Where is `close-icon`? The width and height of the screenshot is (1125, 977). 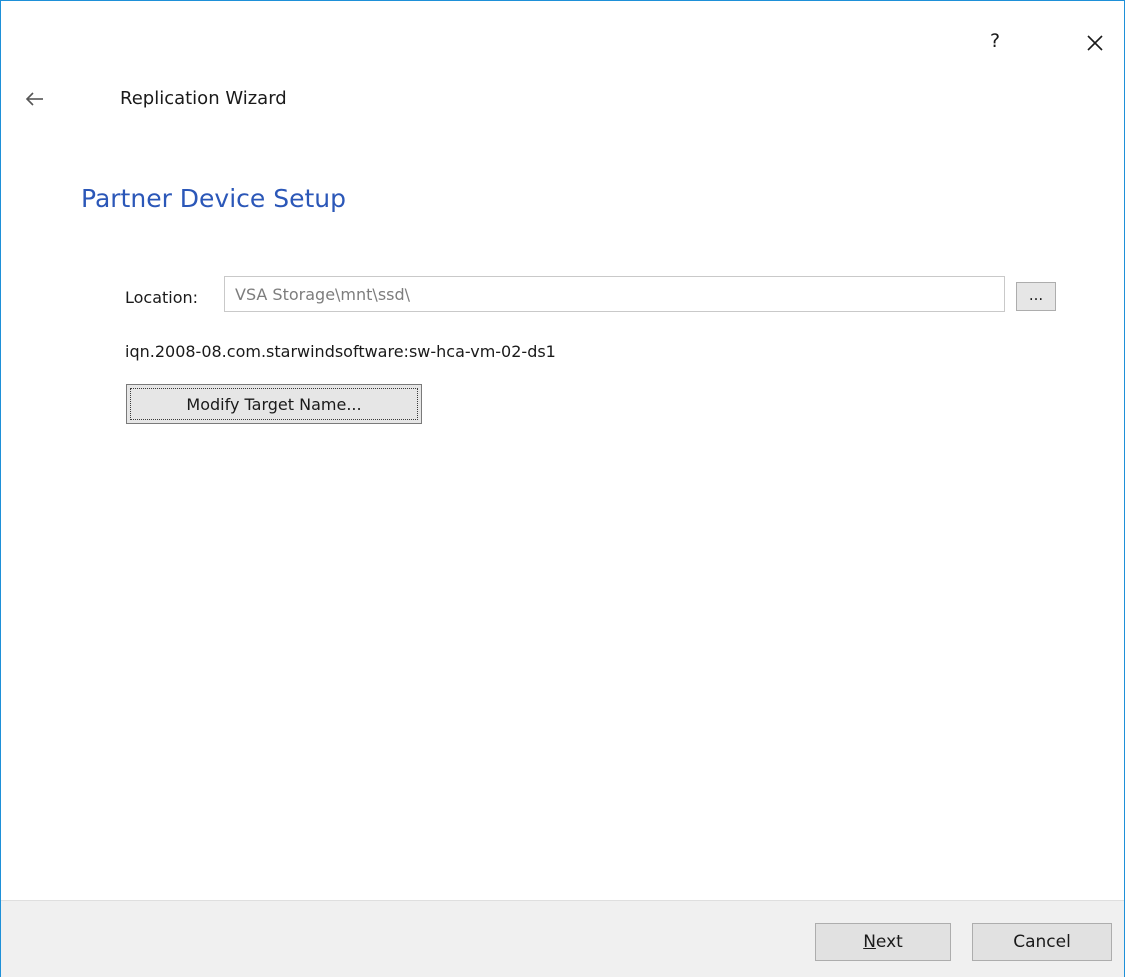
close-icon is located at coordinates (1095, 43).